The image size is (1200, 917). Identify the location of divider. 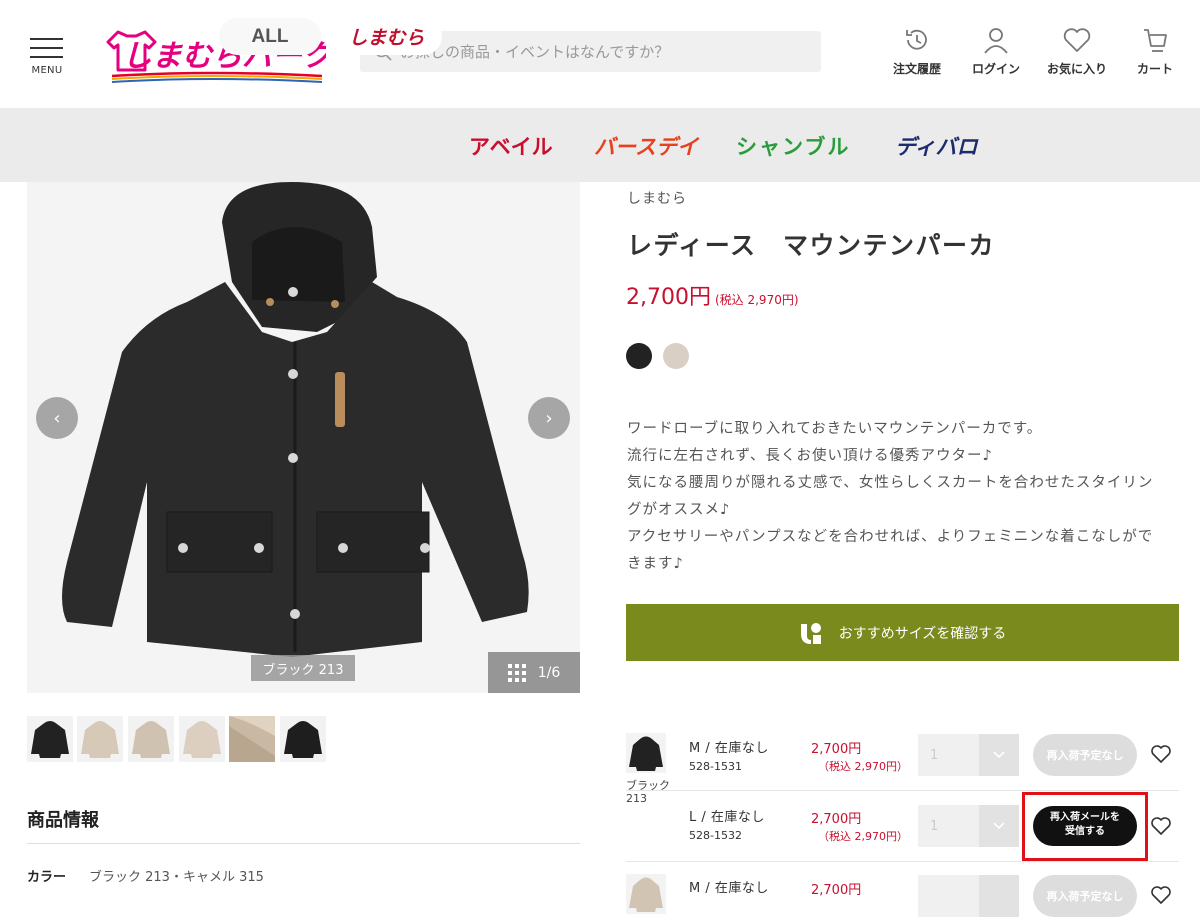
(303, 843).